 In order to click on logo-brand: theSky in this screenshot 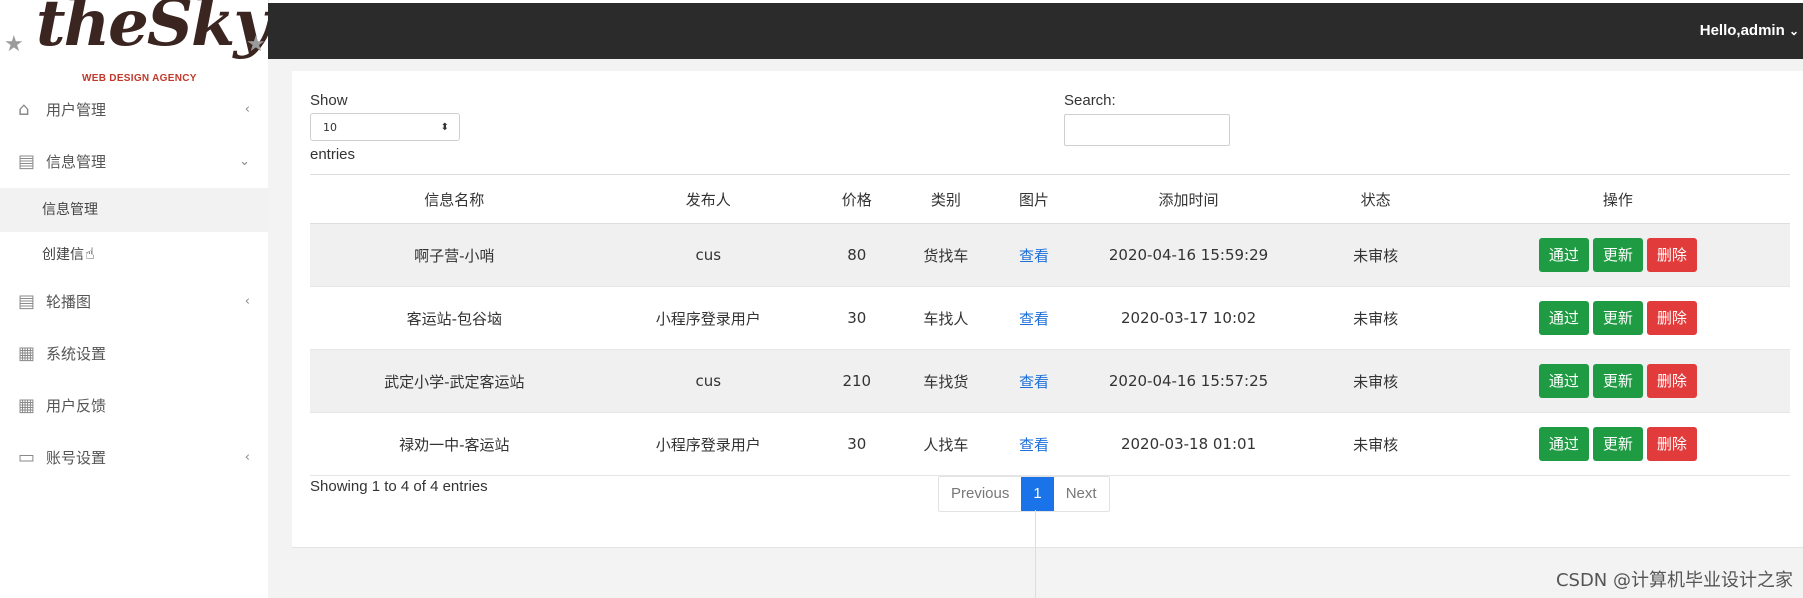, I will do `click(153, 30)`.